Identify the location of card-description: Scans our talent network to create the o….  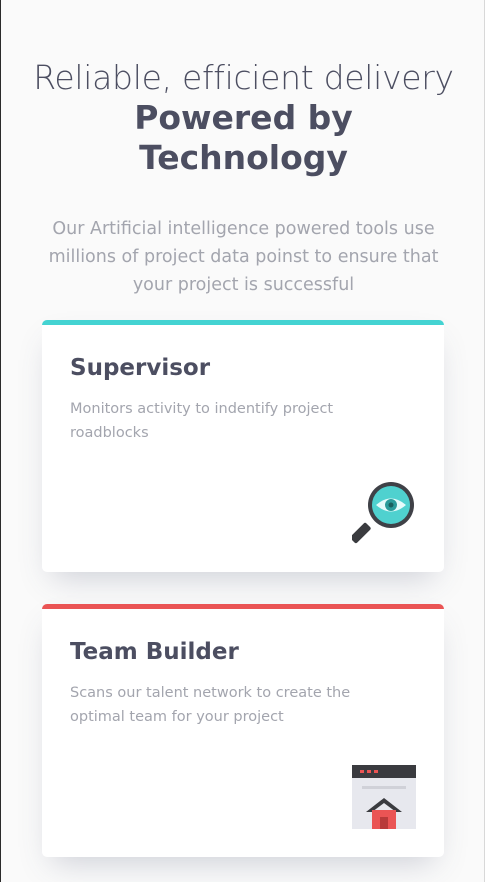
(210, 705).